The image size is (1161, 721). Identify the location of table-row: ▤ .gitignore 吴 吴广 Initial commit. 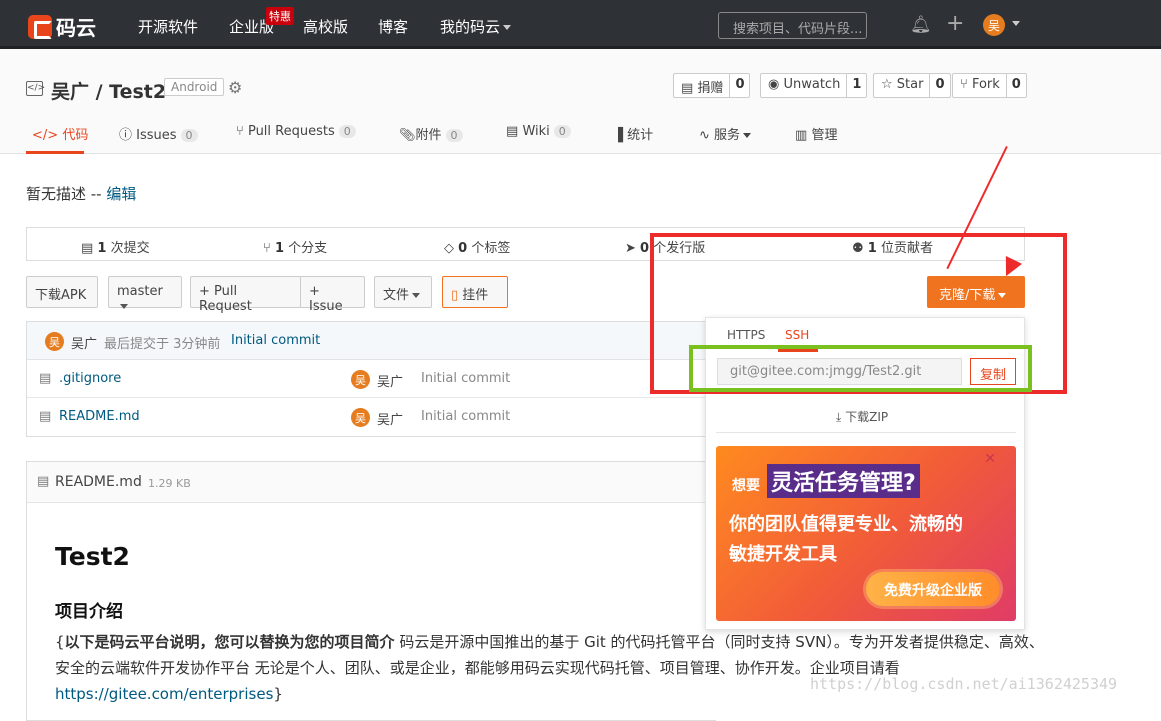
(371, 379).